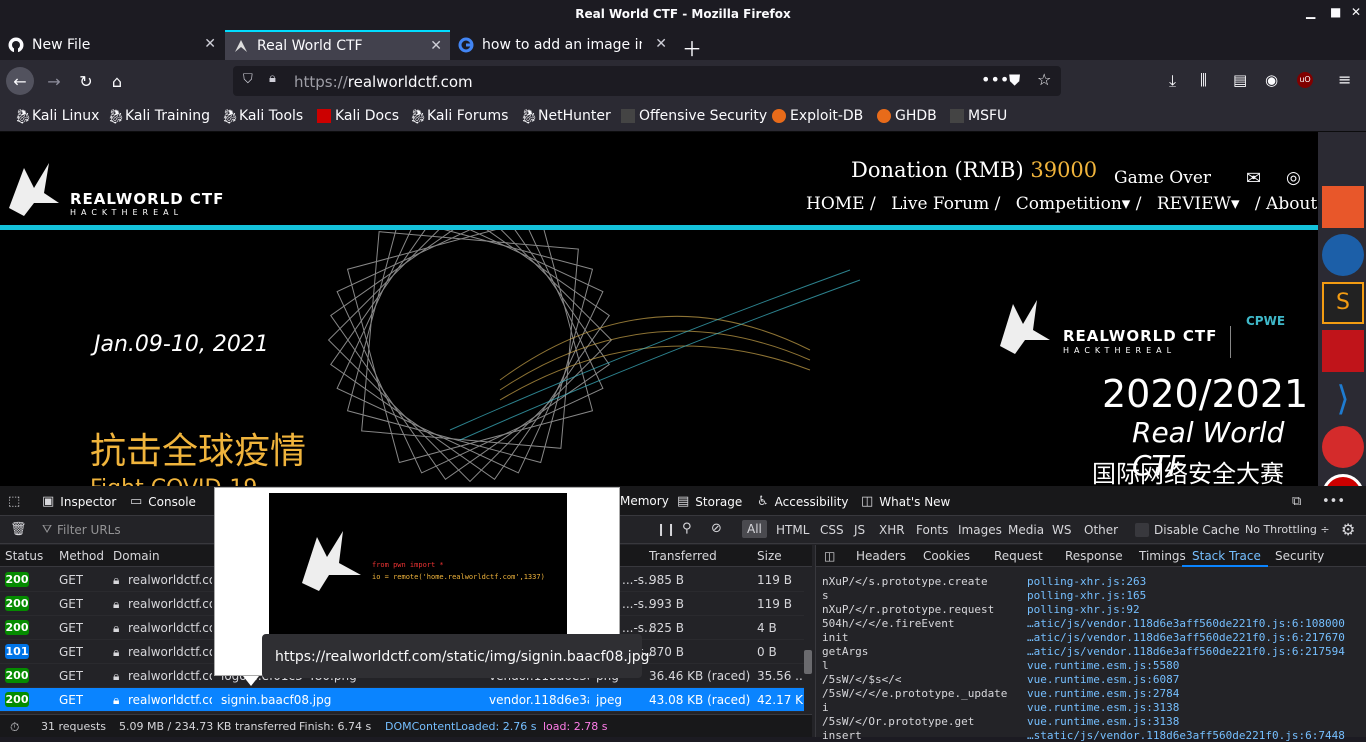  Describe the element at coordinates (20, 81) in the screenshot. I see `back-icon: ←` at that location.